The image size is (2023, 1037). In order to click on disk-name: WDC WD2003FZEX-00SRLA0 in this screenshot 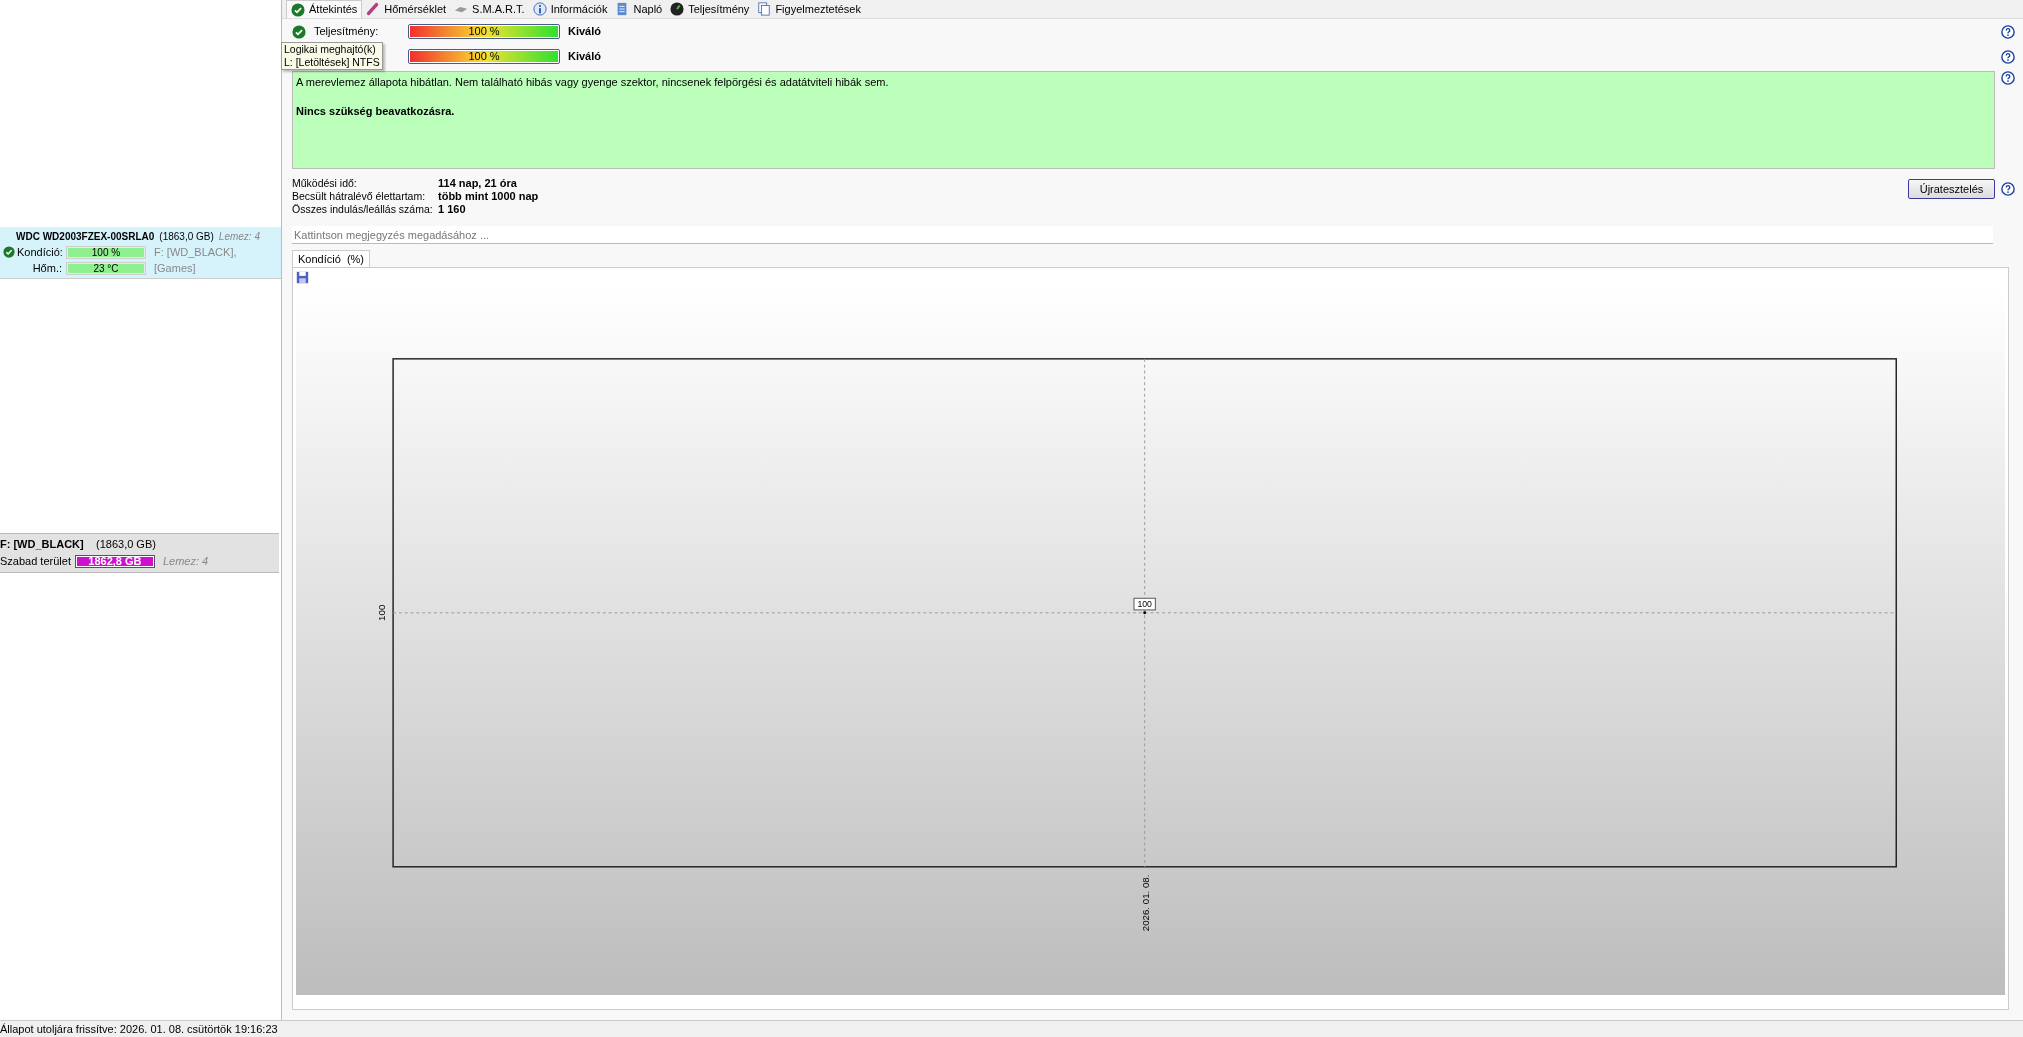, I will do `click(85, 237)`.